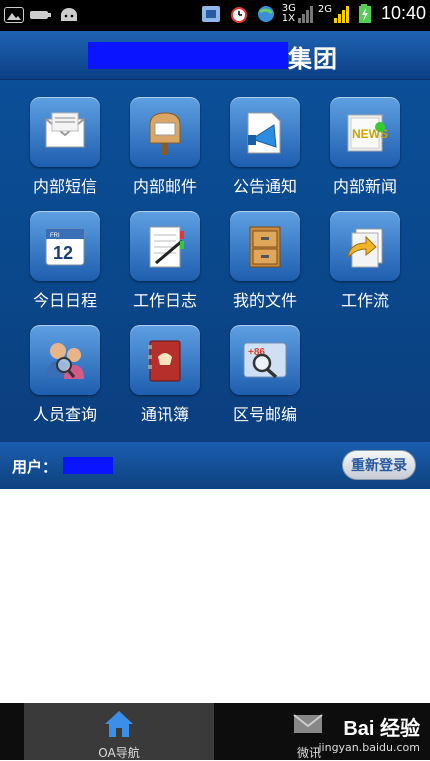 This screenshot has width=430, height=761. What do you see at coordinates (265, 132) in the screenshot?
I see `megaphone-icon` at bounding box center [265, 132].